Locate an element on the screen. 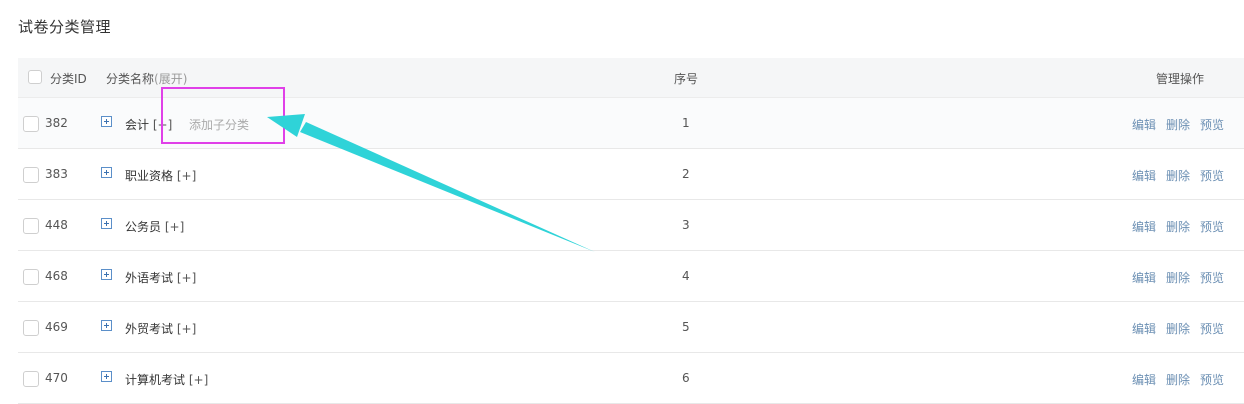 The height and width of the screenshot is (404, 1244). annotation-arrow-icon is located at coordinates (431, 183).